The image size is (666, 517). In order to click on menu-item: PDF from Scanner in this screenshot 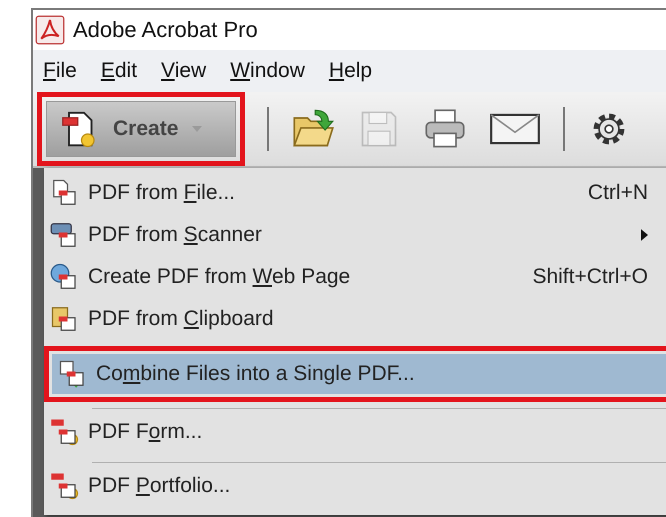, I will do `click(355, 235)`.